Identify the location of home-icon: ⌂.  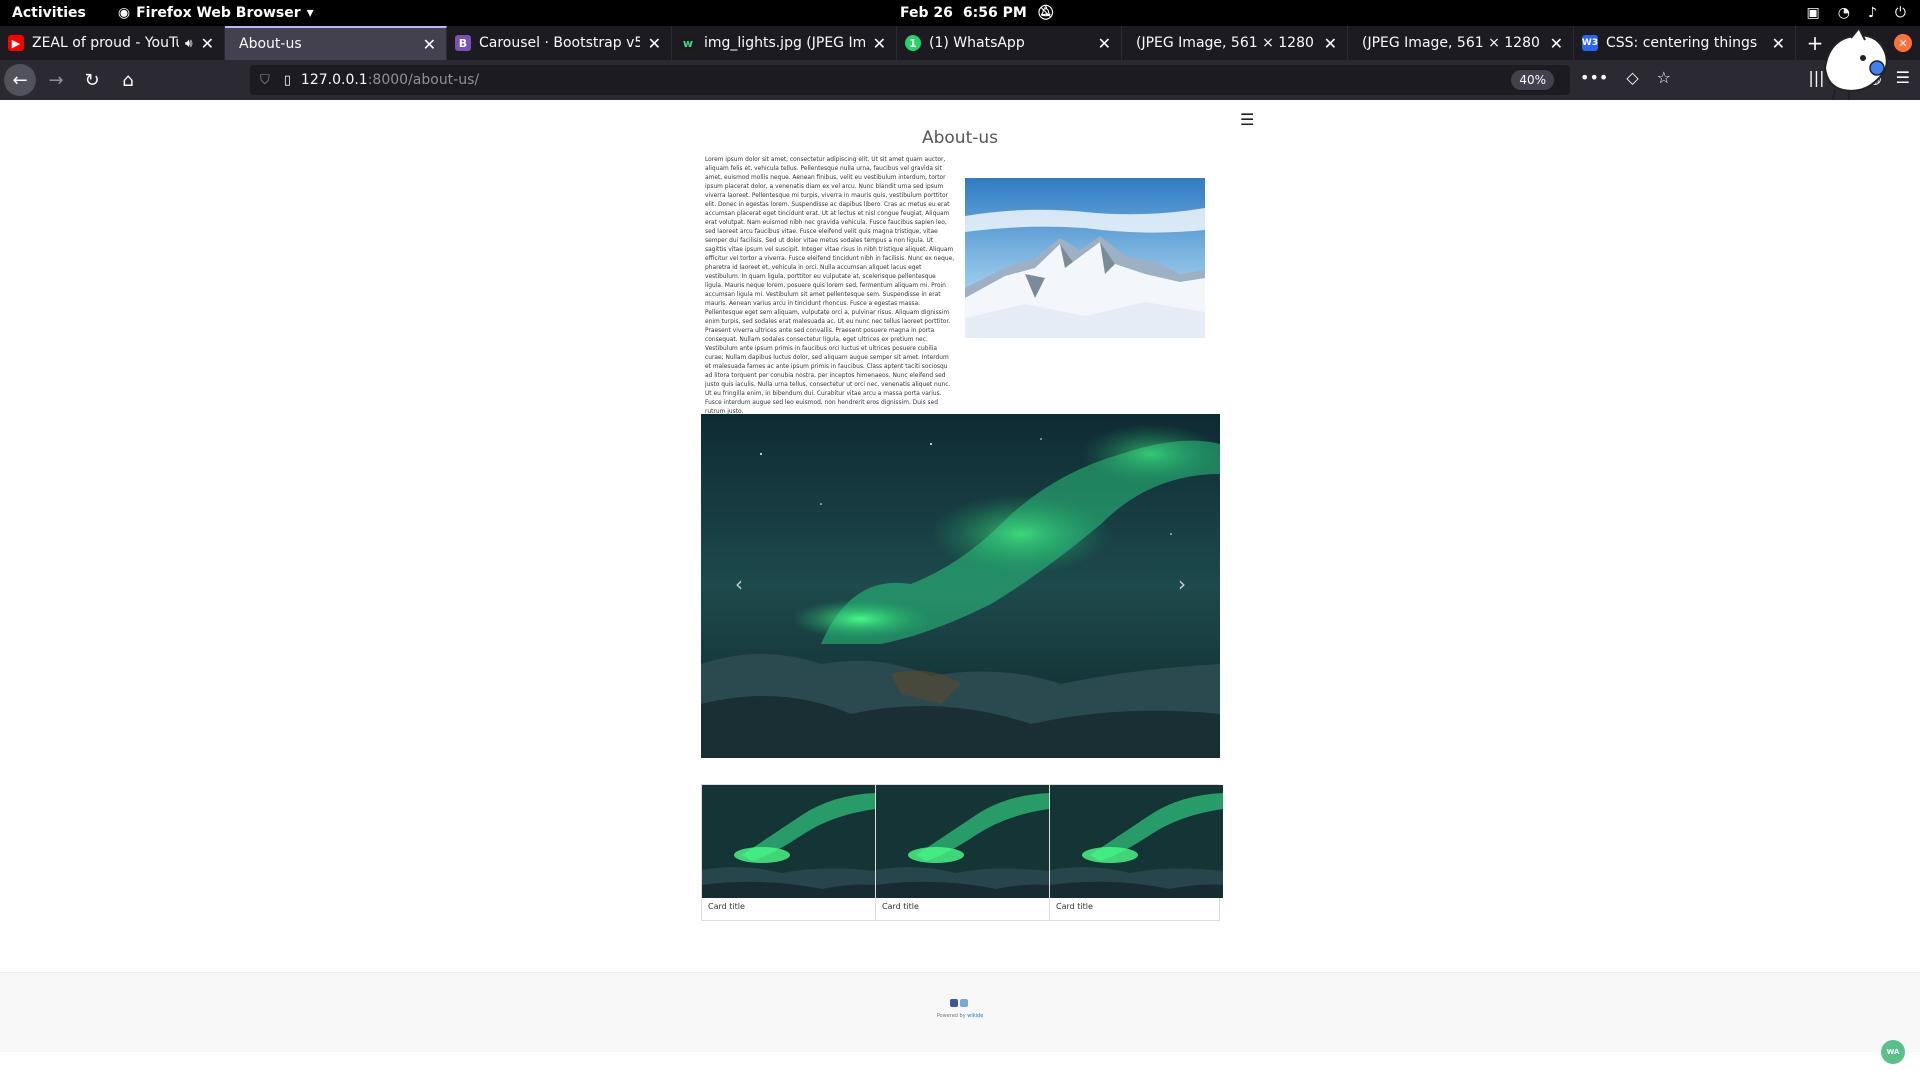
(128, 80).